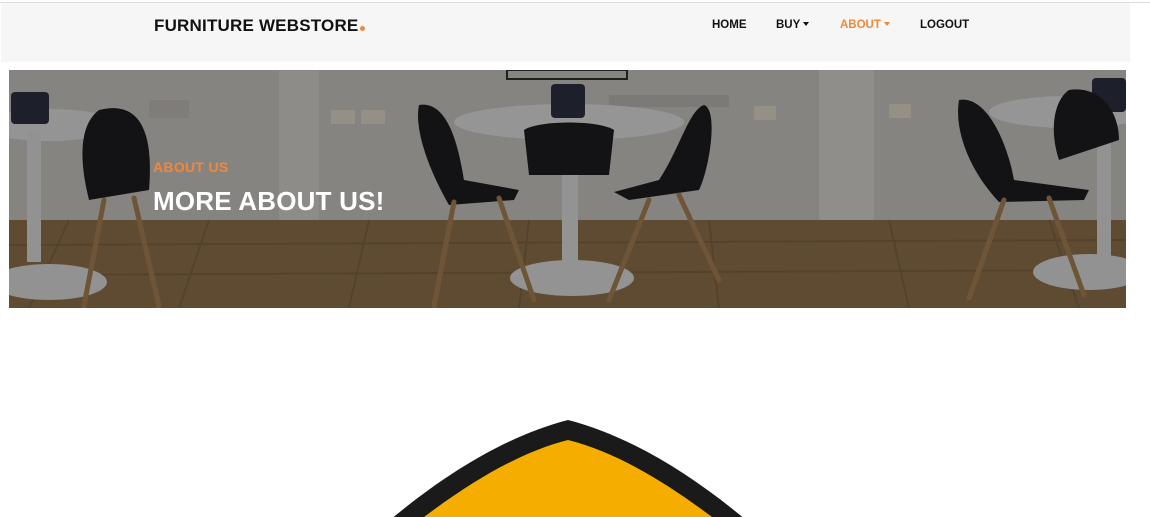 This screenshot has width=1150, height=517. Describe the element at coordinates (256, 25) in the screenshot. I see `brand-name: FURNITURE WEBSTORE` at that location.